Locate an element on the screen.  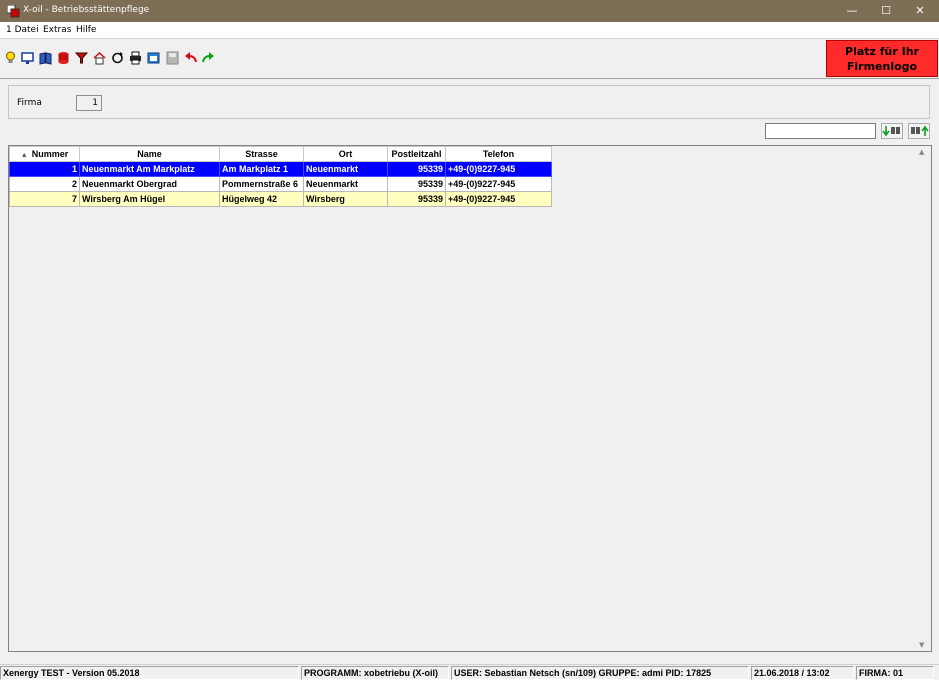
status-programm: PROGRAMM: xobetriebu (X-oil) is located at coordinates (375, 673).